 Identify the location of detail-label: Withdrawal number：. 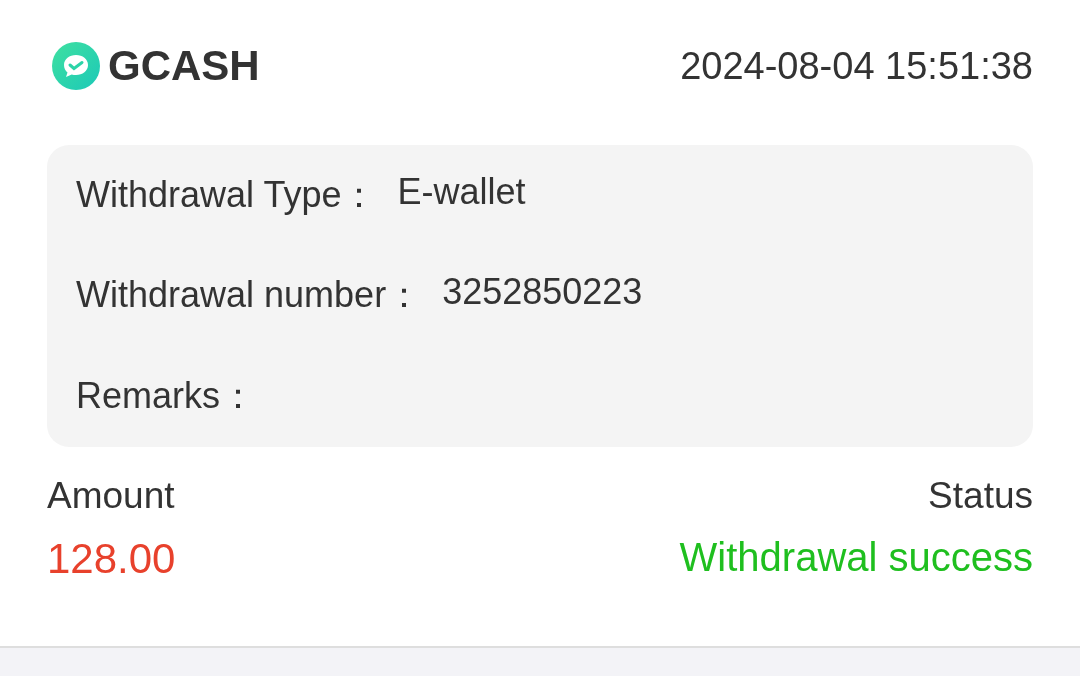
(249, 295).